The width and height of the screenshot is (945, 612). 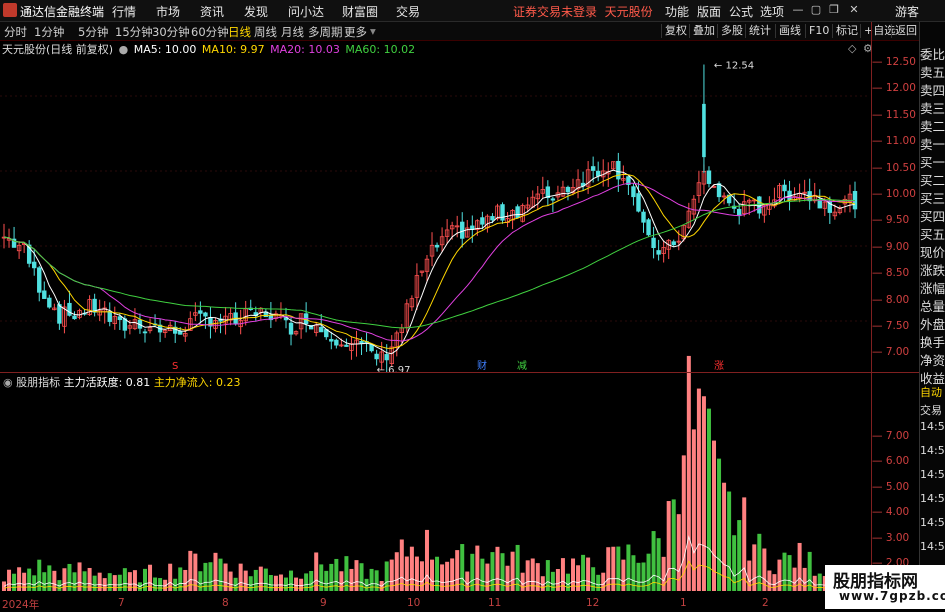 What do you see at coordinates (239, 32) in the screenshot?
I see `tab-daily: 日线` at bounding box center [239, 32].